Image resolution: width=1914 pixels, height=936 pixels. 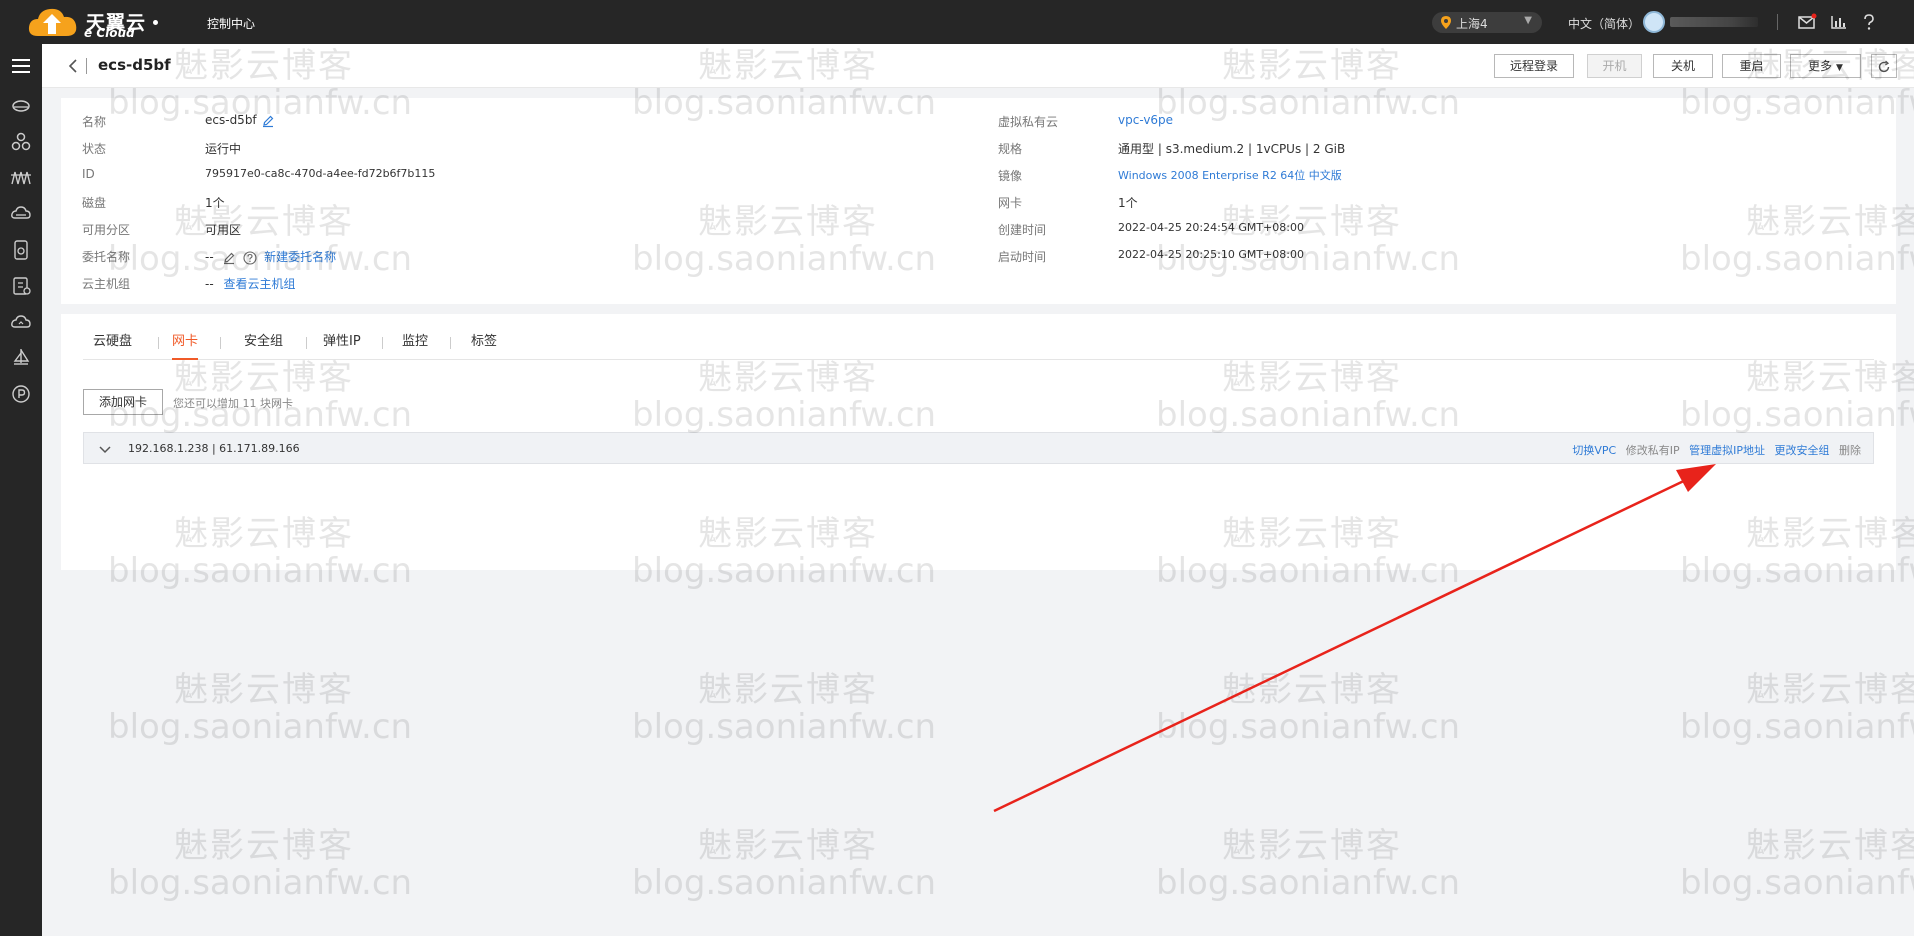 What do you see at coordinates (74, 66) in the screenshot?
I see `back-arrow-icon` at bounding box center [74, 66].